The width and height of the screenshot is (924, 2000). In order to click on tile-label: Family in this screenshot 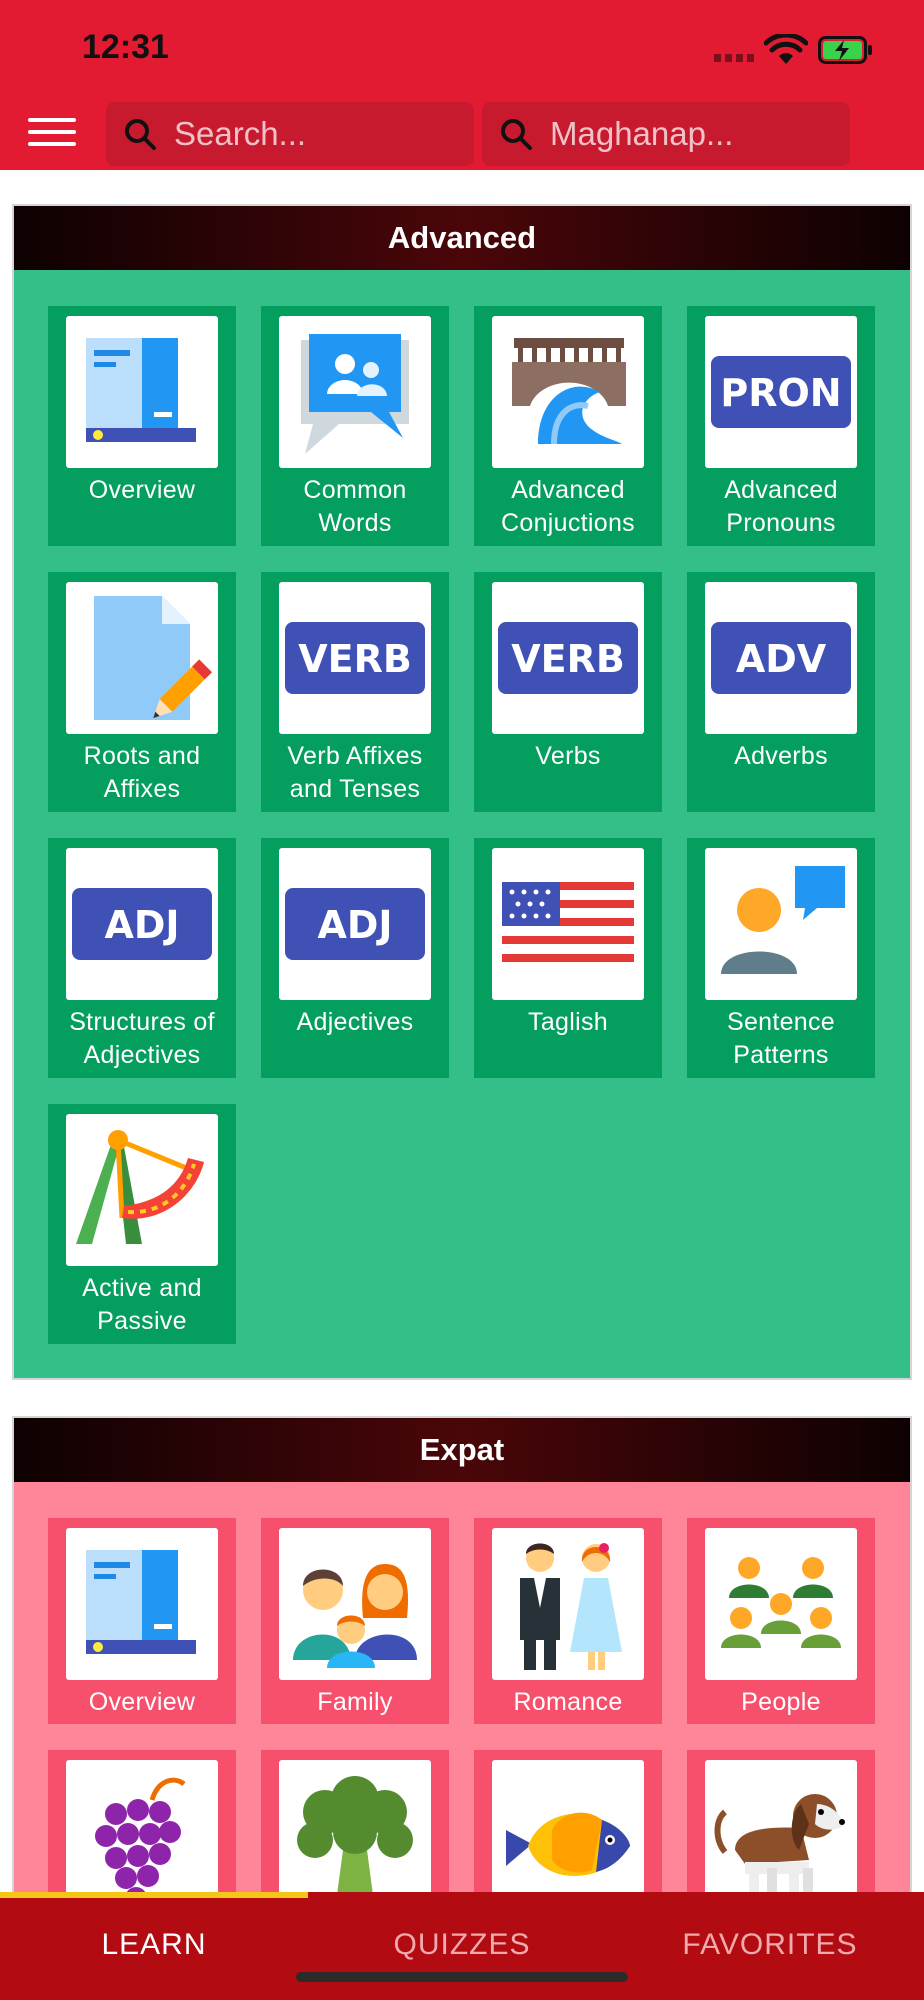, I will do `click(355, 1702)`.